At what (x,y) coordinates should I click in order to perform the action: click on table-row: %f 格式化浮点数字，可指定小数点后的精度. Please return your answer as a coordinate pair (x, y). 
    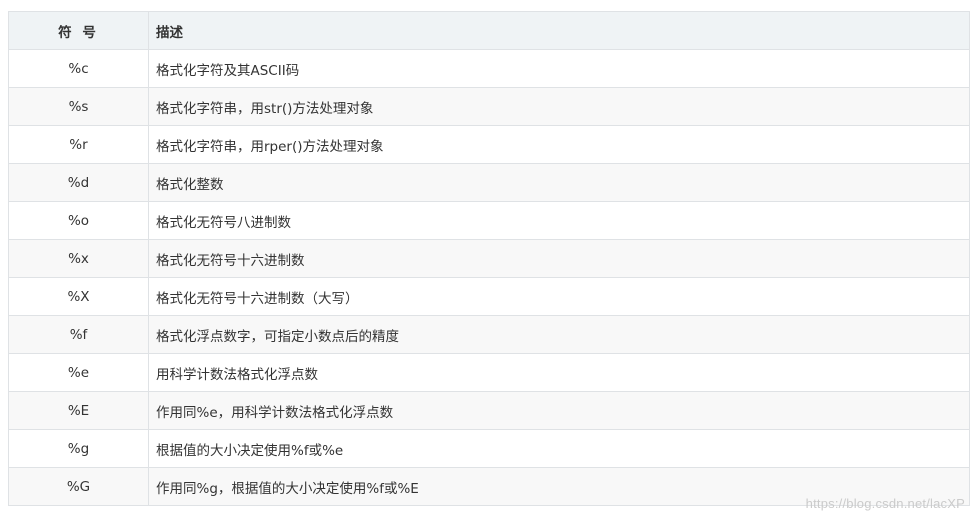
    Looking at the image, I should click on (489, 334).